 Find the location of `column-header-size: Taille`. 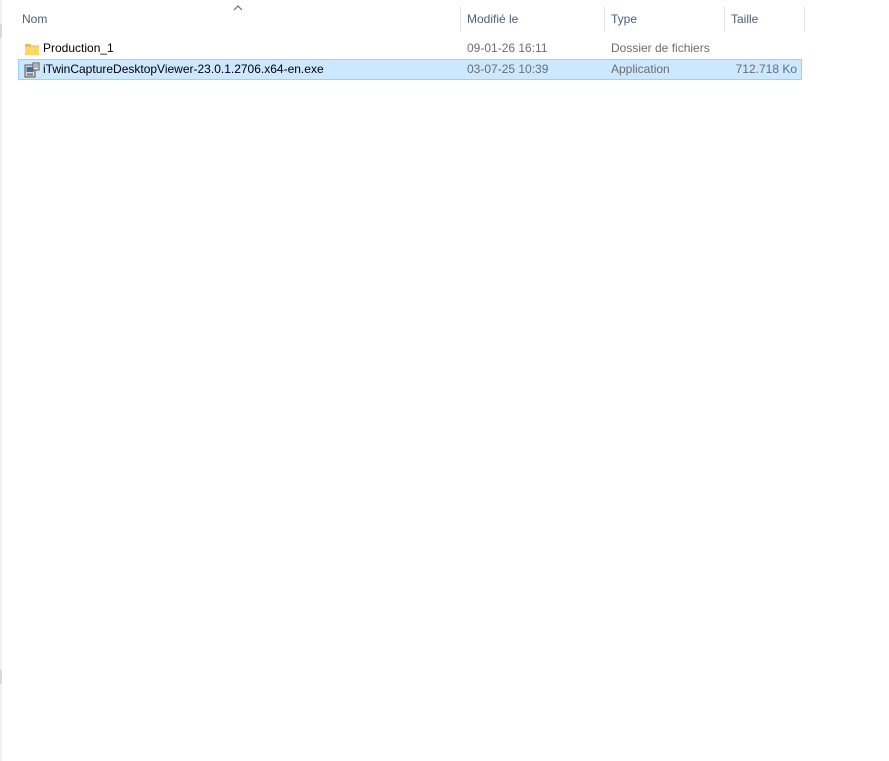

column-header-size: Taille is located at coordinates (766, 19).